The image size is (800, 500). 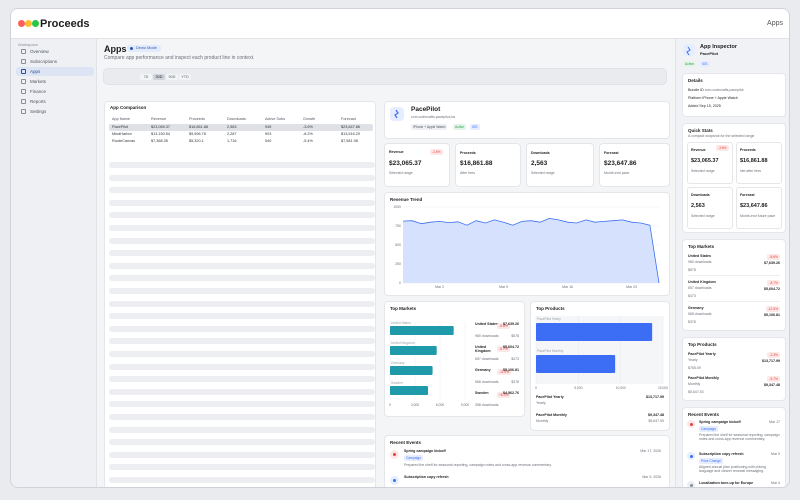 I want to click on sidebar-item-apps: Apps, so click(x=55, y=71).